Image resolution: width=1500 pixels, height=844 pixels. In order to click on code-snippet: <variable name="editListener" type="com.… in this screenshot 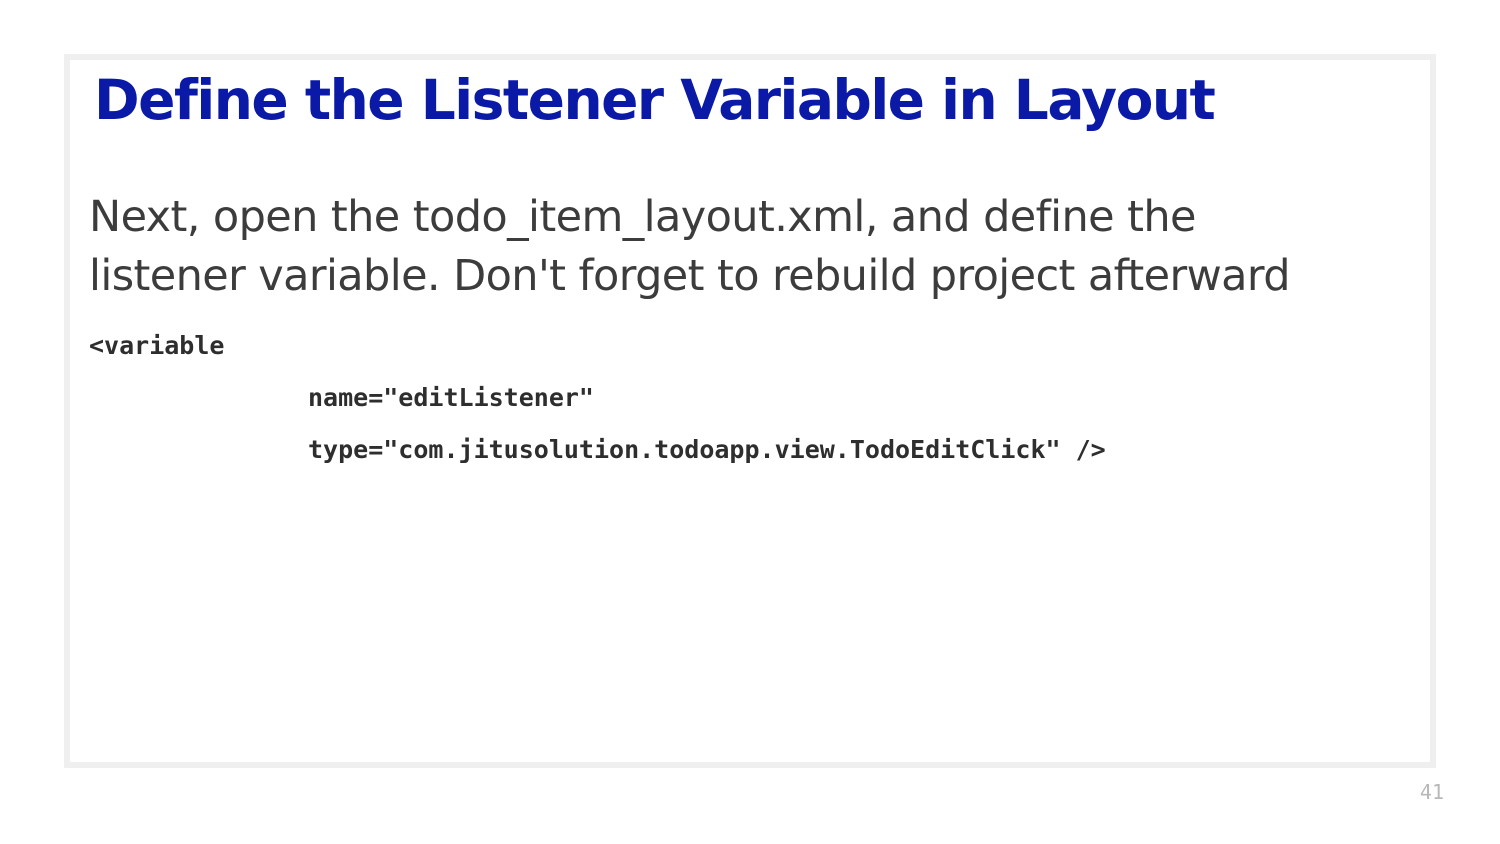, I will do `click(597, 398)`.